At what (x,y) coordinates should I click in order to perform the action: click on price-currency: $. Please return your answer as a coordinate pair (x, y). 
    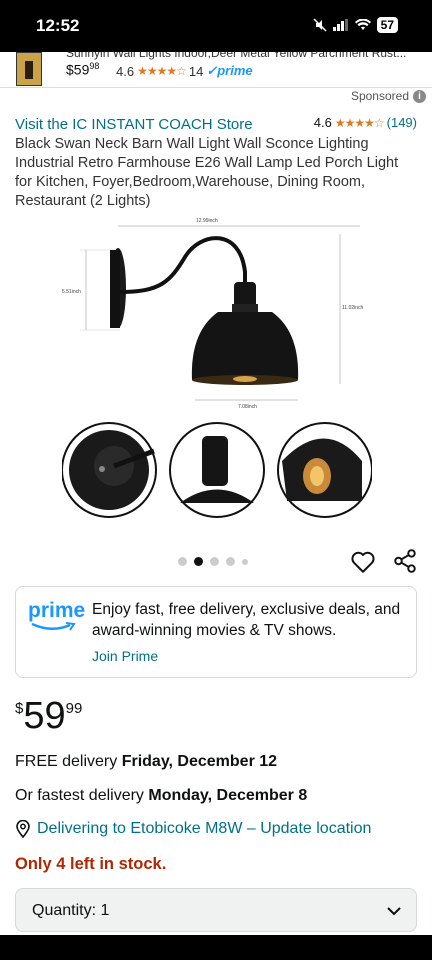
    Looking at the image, I should click on (19, 708).